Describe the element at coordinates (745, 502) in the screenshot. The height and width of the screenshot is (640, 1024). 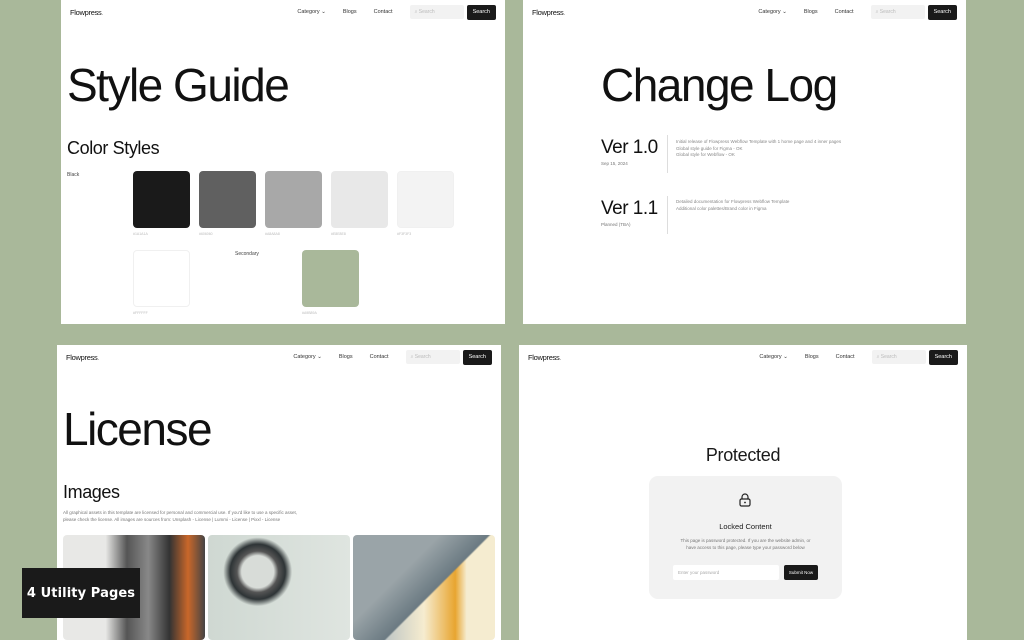
I see `lock-icon` at that location.